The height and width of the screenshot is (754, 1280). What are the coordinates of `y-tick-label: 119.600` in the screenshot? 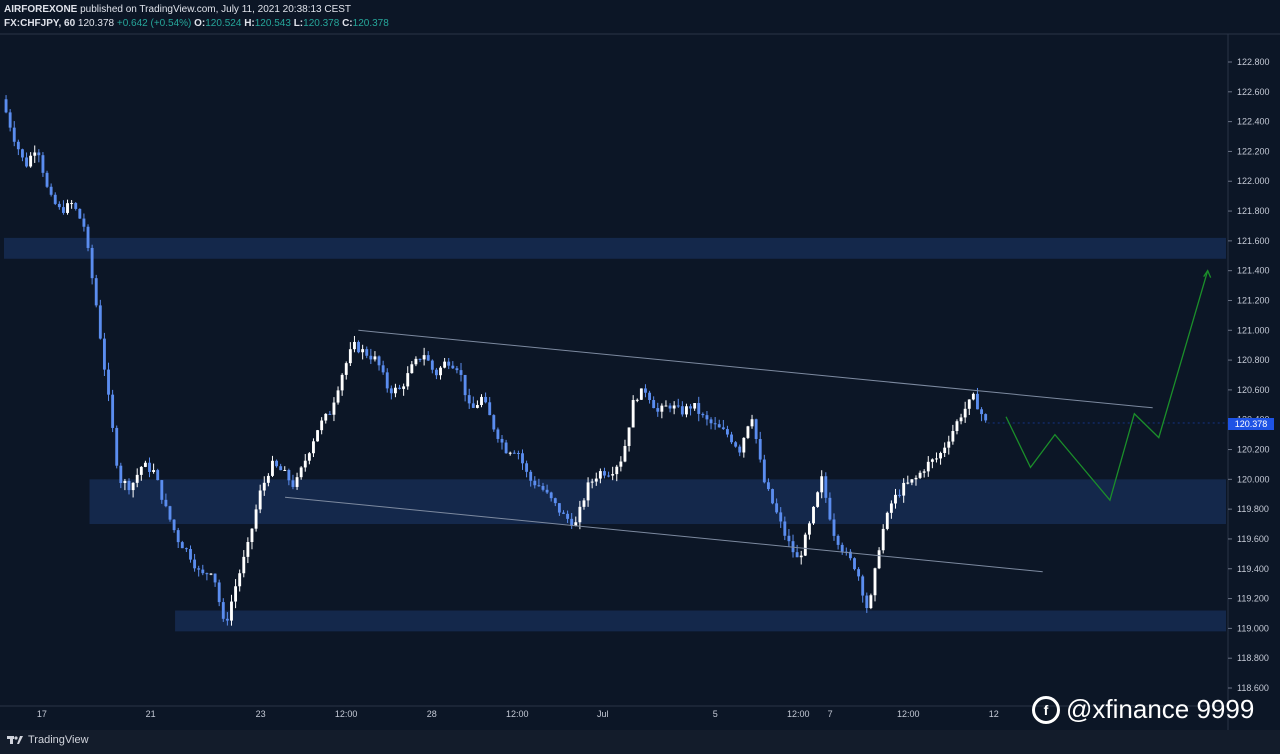 It's located at (1253, 539).